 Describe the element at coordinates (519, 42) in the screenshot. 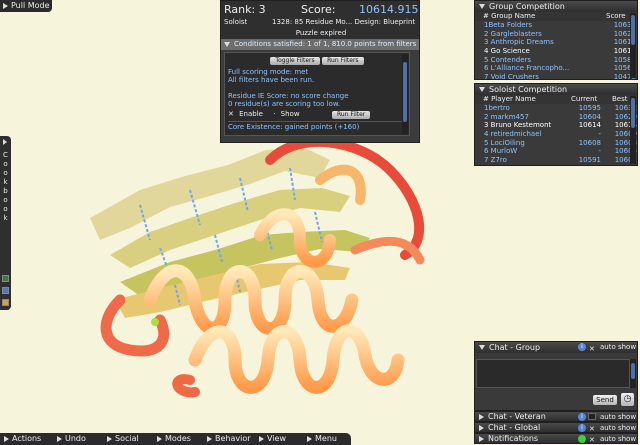

I see `group-name: 3 Anthropic Dreams` at that location.